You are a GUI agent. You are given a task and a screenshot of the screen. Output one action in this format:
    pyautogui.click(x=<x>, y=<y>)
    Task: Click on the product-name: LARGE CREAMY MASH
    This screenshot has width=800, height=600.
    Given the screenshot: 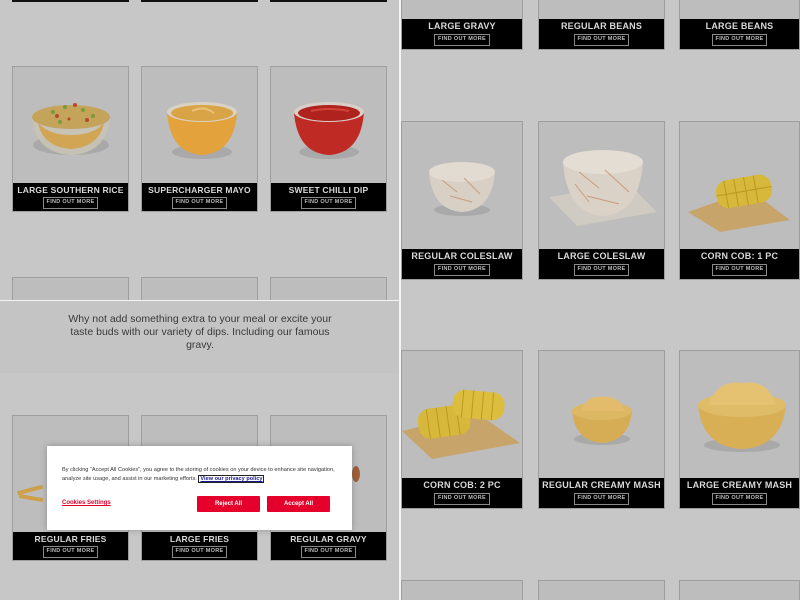 What is the action you would take?
    pyautogui.click(x=739, y=485)
    